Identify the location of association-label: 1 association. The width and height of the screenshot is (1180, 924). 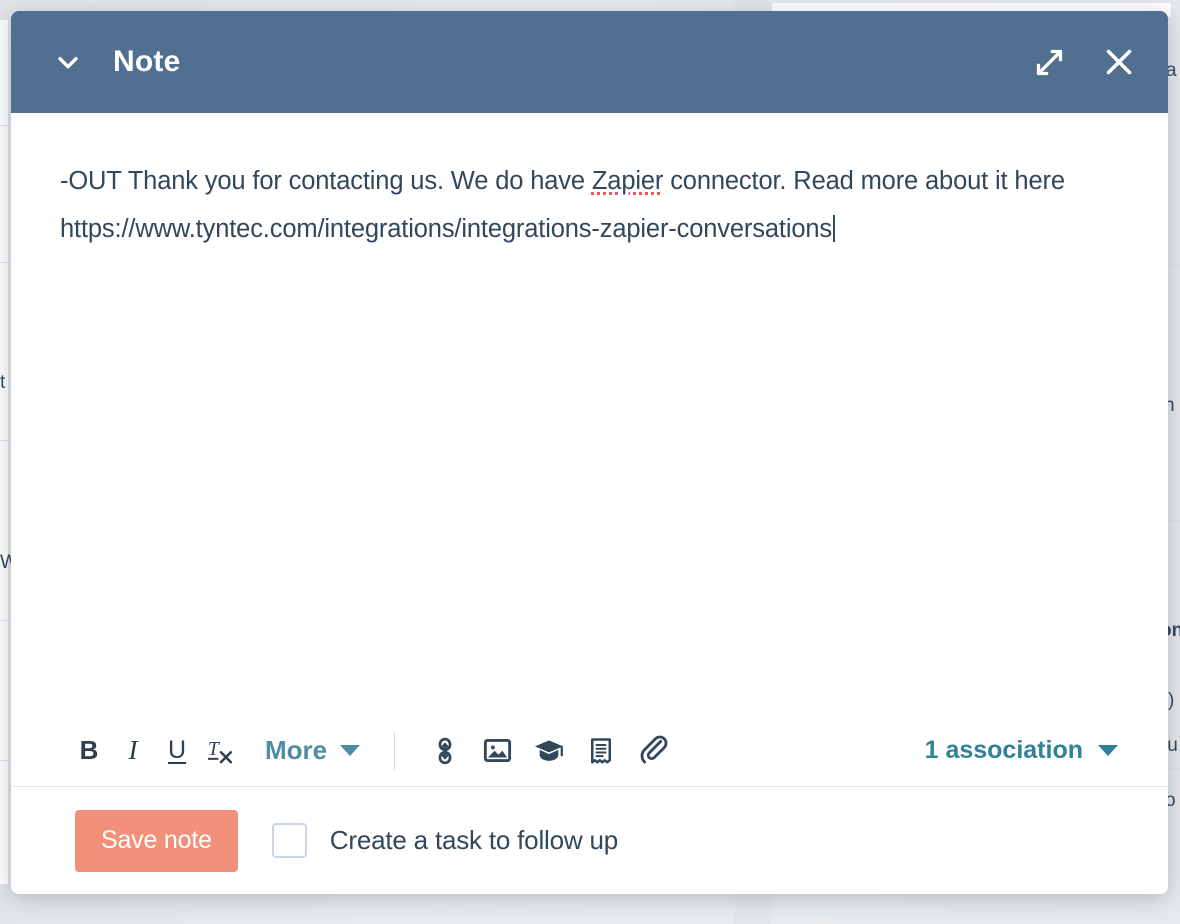
(1003, 750).